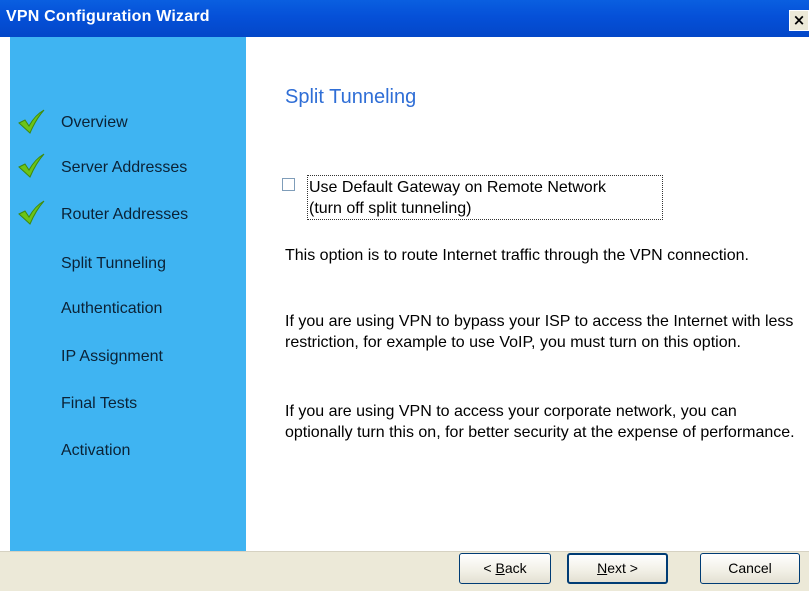 The image size is (809, 591). Describe the element at coordinates (505, 568) in the screenshot. I see `back-button: < Back` at that location.